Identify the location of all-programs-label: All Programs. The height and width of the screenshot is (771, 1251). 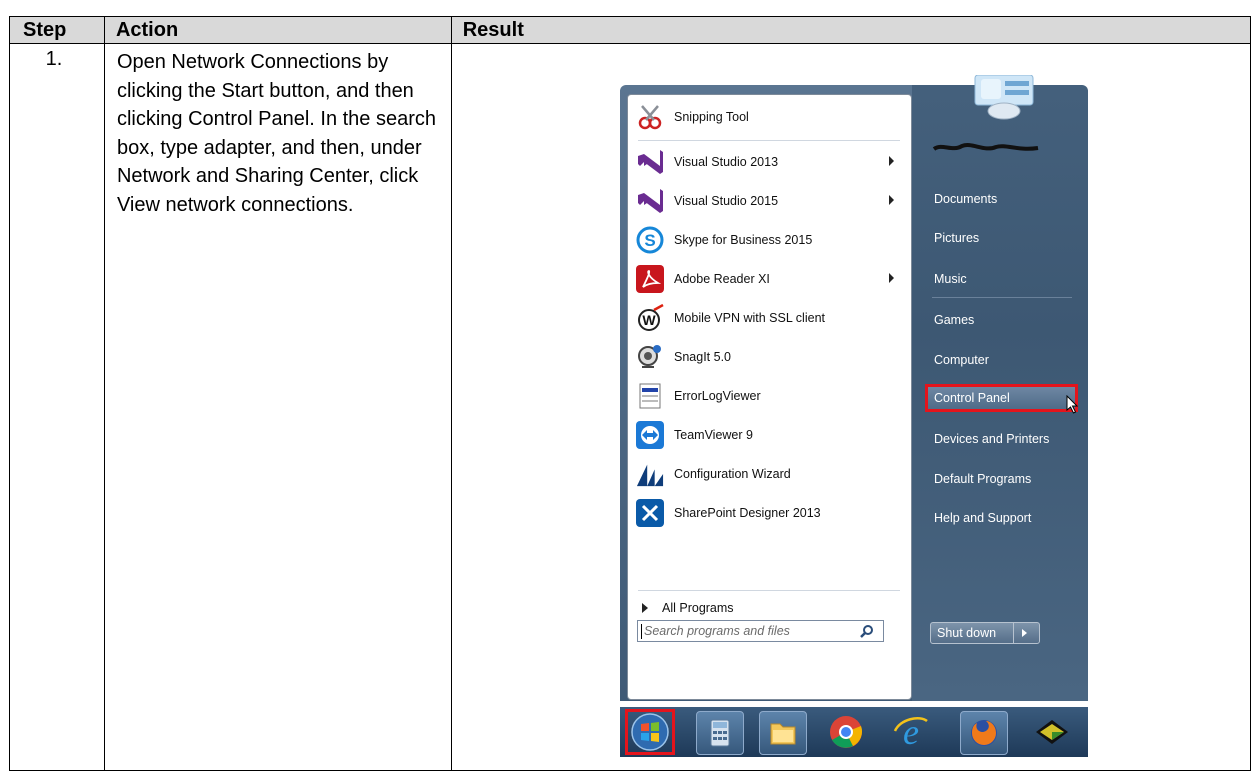
(698, 608).